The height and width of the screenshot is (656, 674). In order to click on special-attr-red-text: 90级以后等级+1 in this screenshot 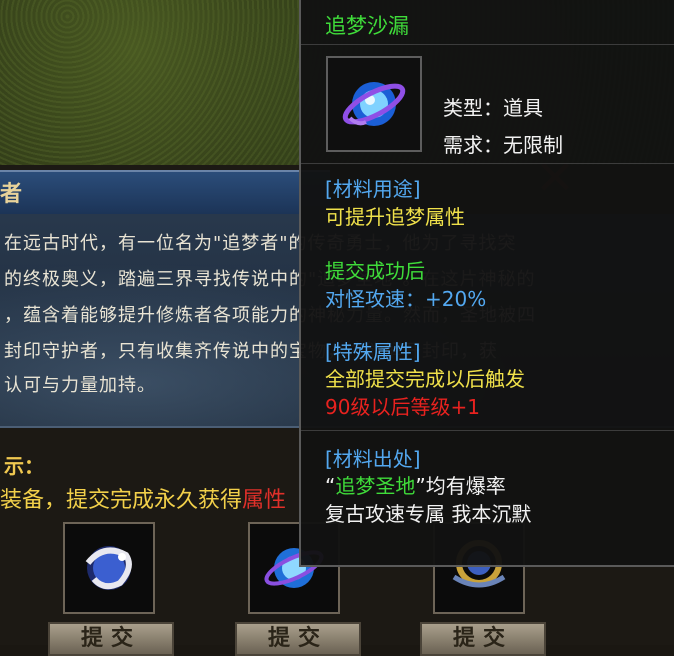, I will do `click(402, 407)`.